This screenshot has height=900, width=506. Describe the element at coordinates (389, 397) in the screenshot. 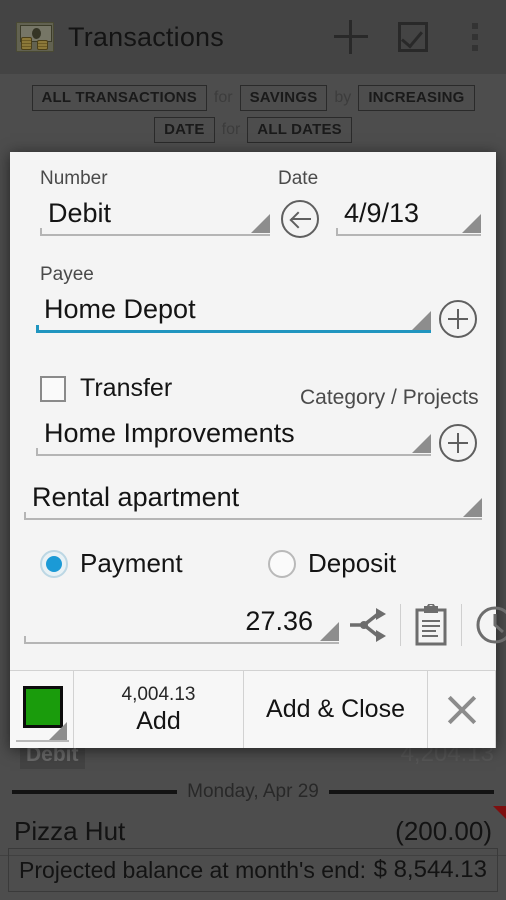

I see `category-projects-label: Category / Projects` at that location.